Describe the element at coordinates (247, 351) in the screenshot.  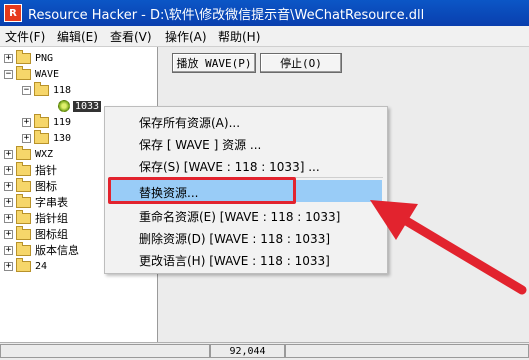
I see `status-size: 92,044` at that location.